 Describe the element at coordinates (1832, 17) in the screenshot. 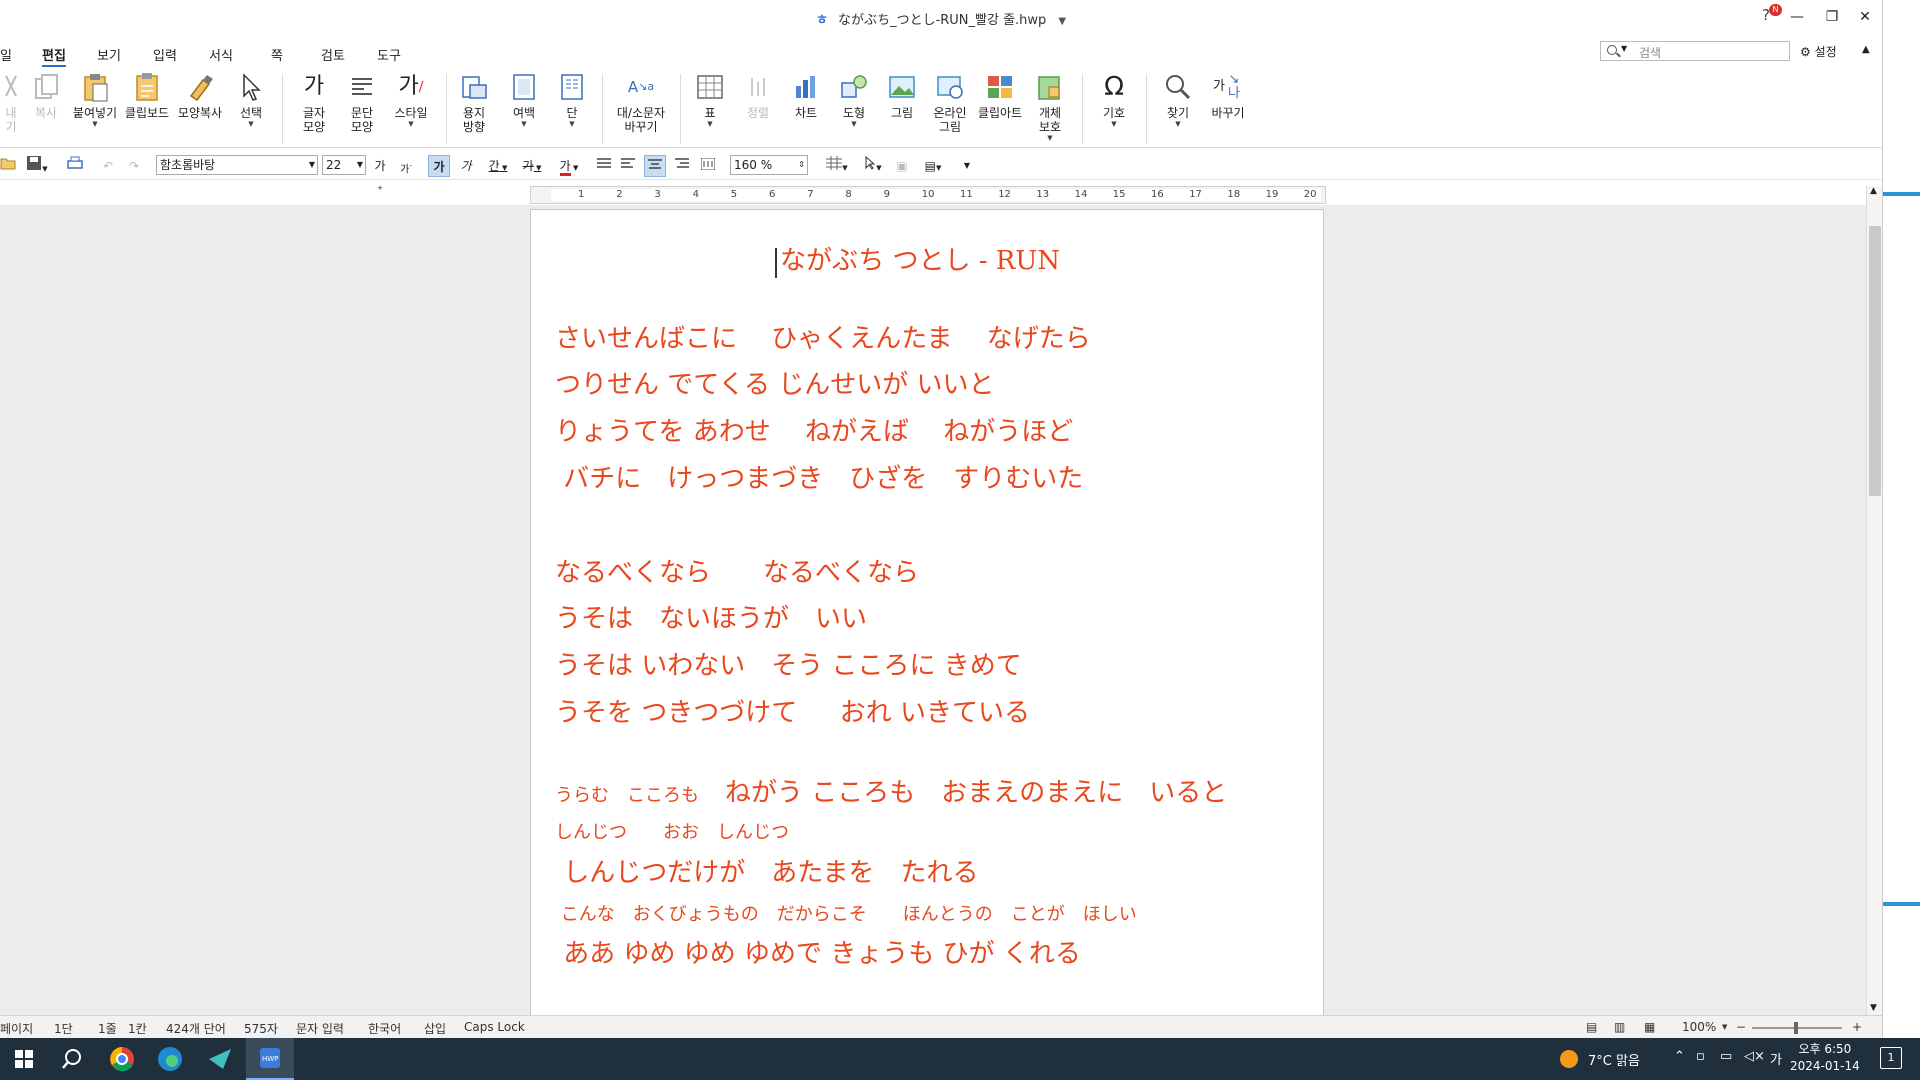

I see `maximize-button: ❐` at that location.